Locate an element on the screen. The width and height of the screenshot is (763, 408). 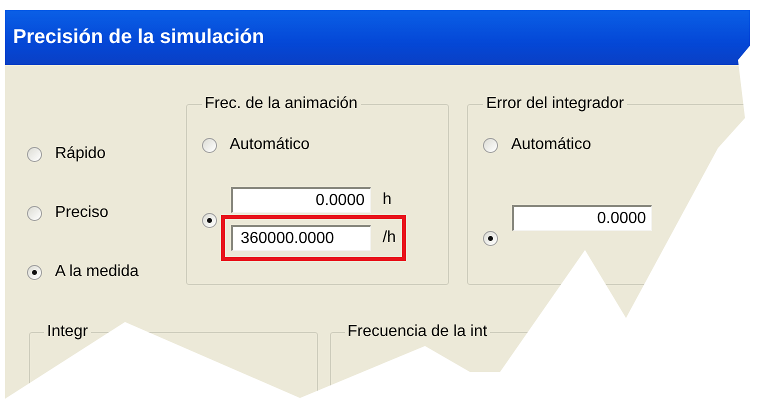
window-title: Precisión de la simulación is located at coordinates (138, 37).